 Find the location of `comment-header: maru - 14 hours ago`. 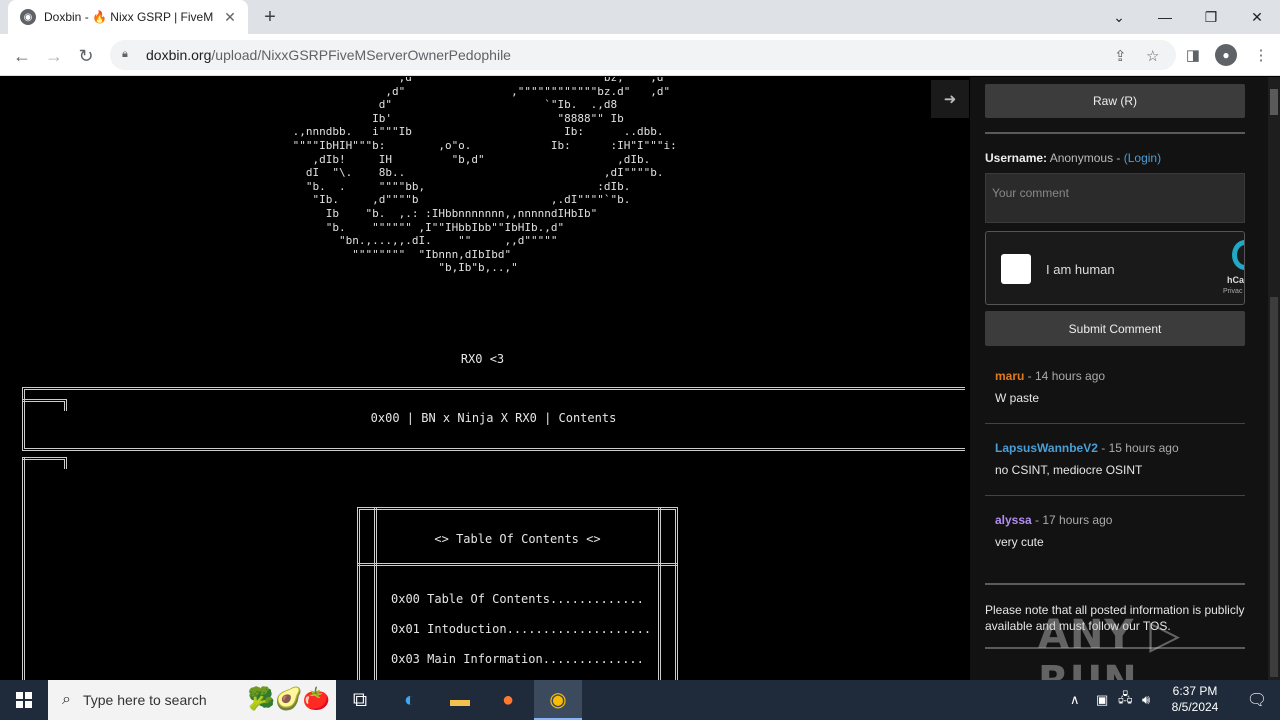

comment-header: maru - 14 hours ago is located at coordinates (1115, 376).